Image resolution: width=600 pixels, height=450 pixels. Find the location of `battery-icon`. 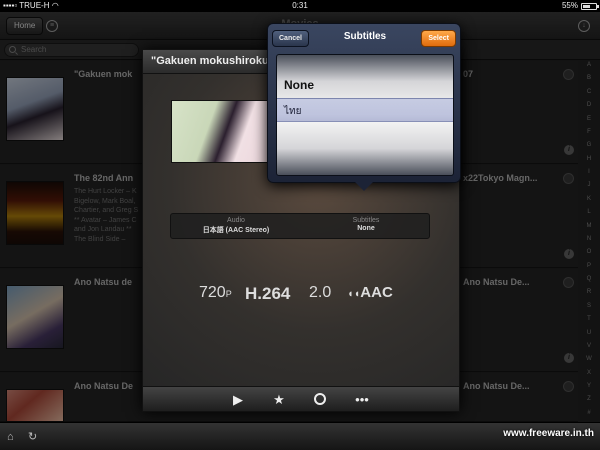

battery-icon is located at coordinates (590, 6).